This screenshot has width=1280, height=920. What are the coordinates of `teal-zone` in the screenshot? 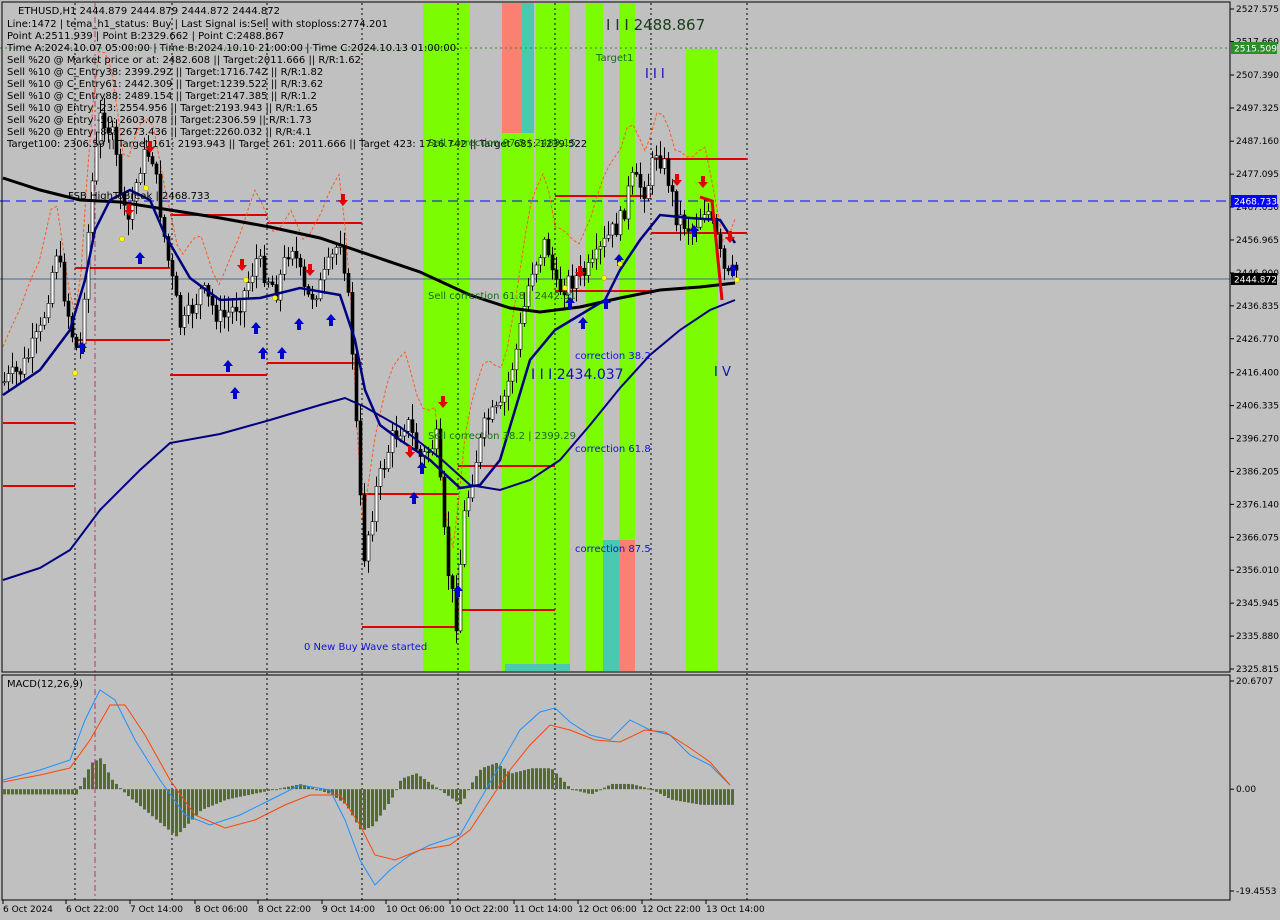 It's located at (528, 68).